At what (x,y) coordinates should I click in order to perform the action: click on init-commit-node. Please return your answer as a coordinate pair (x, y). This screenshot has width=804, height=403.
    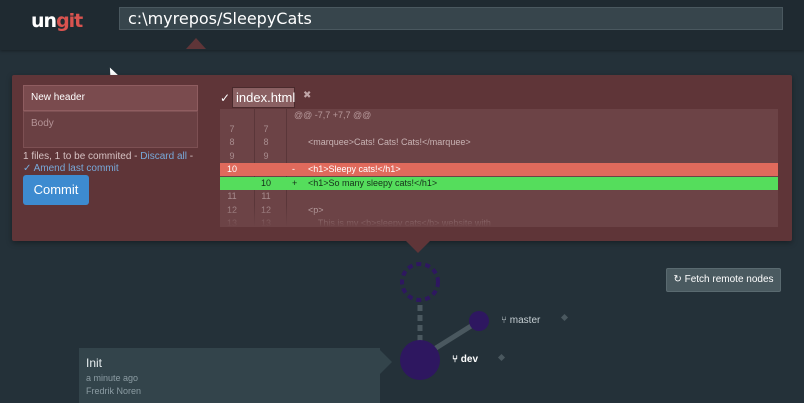
    Looking at the image, I should click on (420, 360).